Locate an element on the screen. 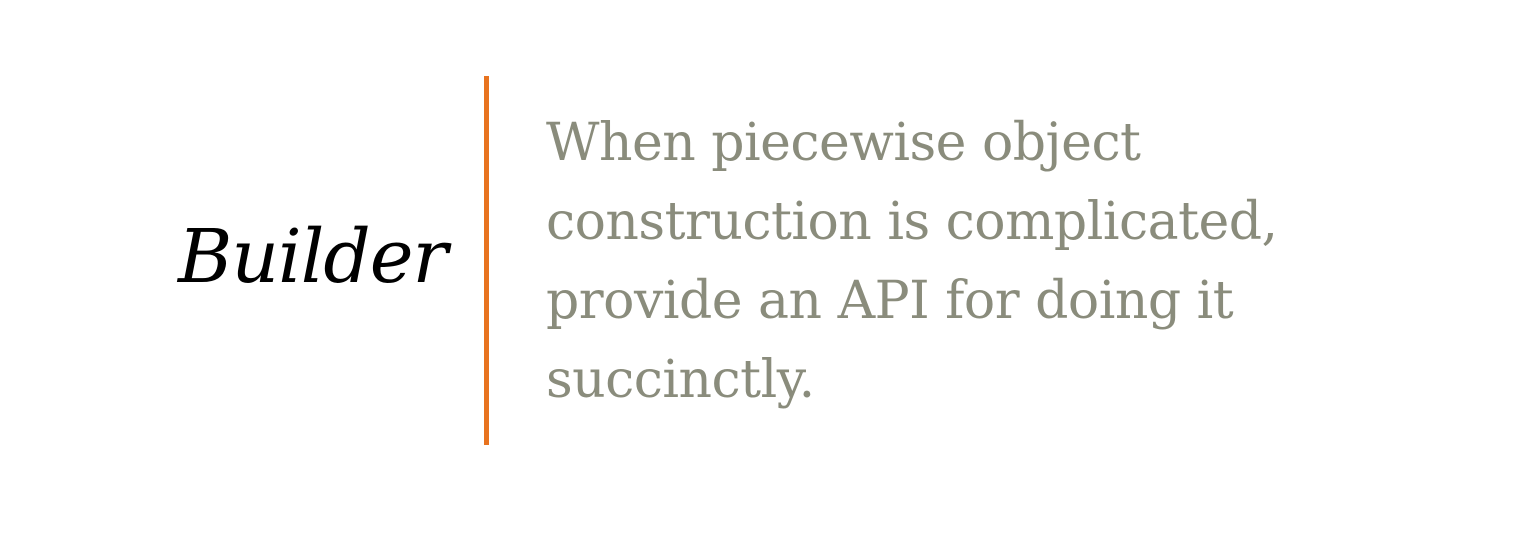  pattern-title: Builder is located at coordinates (313, 257).